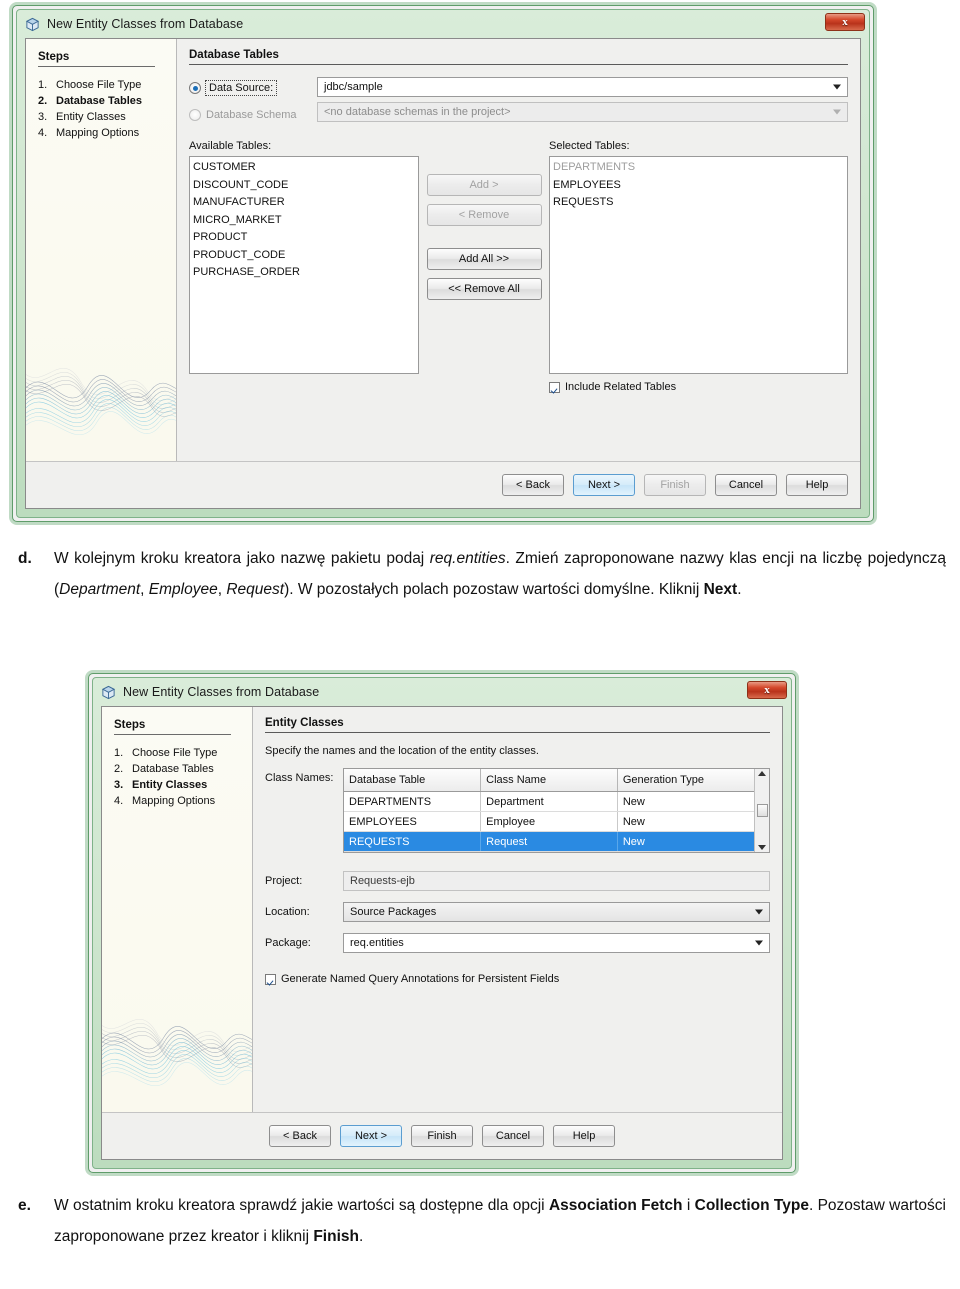  I want to click on column-header-class-name: Class Name, so click(549, 780).